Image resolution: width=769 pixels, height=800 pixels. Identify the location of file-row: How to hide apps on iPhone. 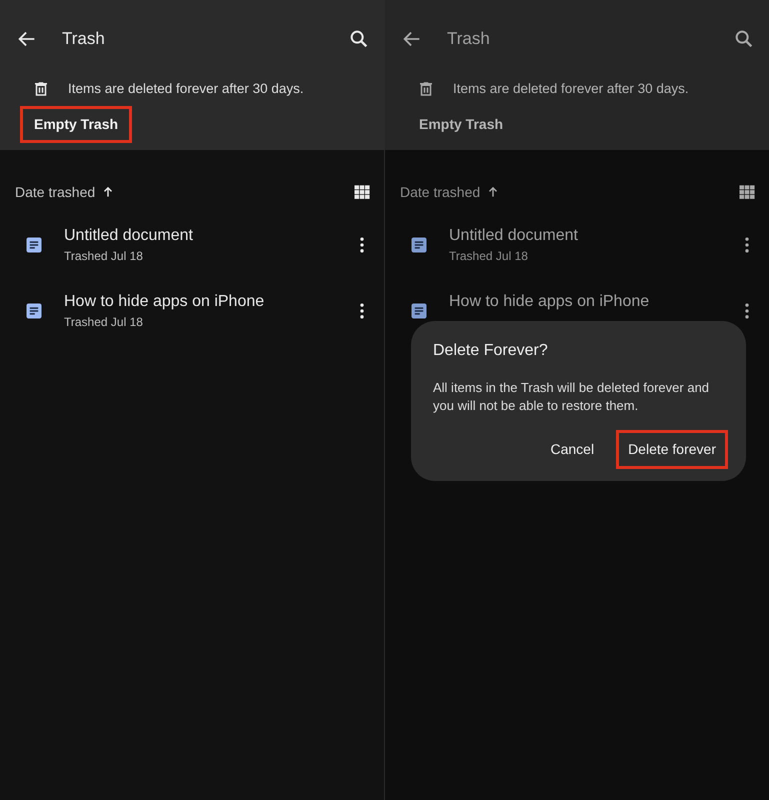
(577, 311).